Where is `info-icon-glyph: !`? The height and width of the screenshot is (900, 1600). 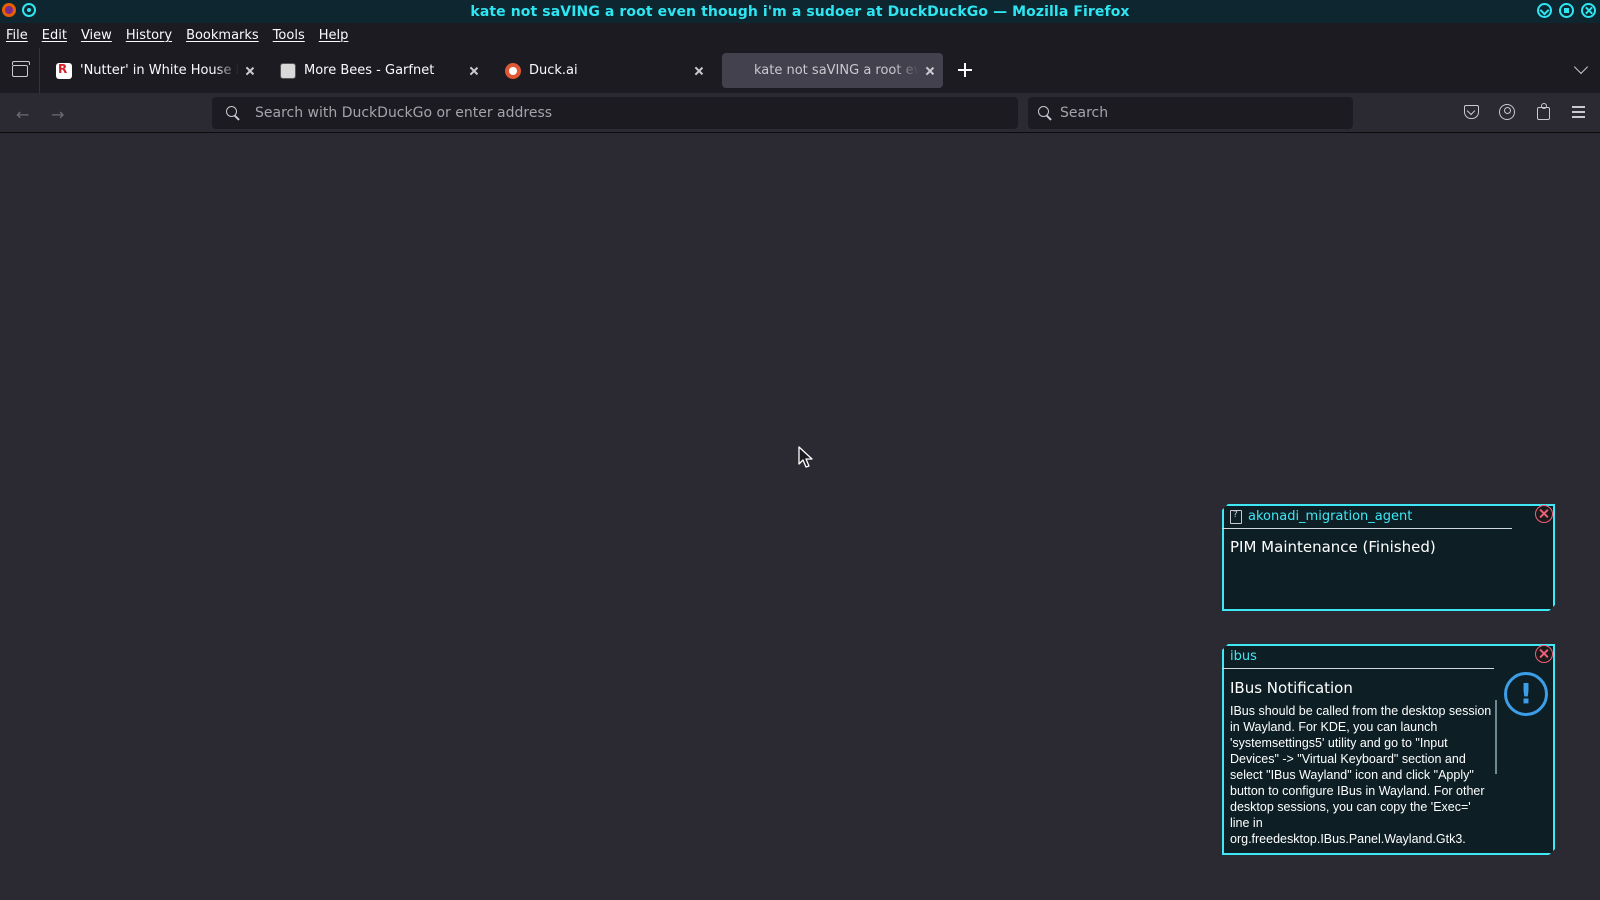 info-icon-glyph: ! is located at coordinates (1526, 693).